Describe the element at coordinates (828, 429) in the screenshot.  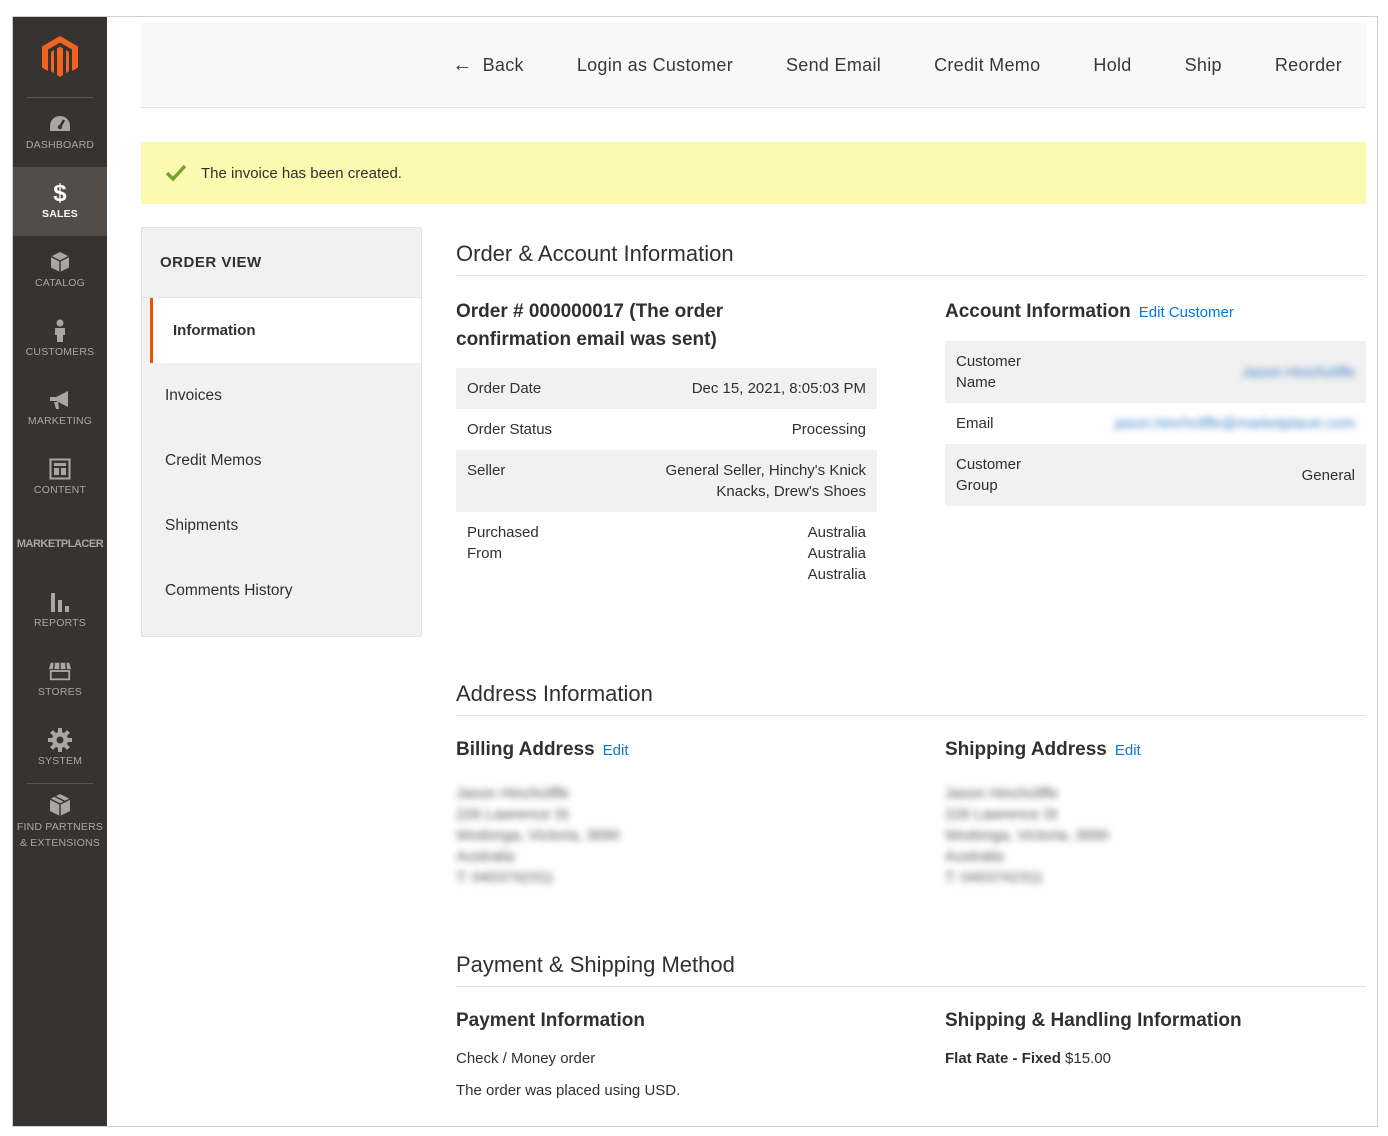
I see `order-status-value: Processing` at that location.